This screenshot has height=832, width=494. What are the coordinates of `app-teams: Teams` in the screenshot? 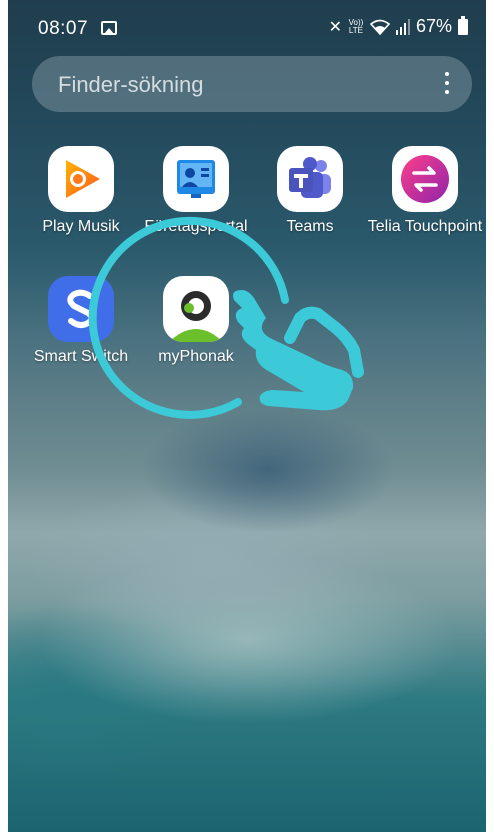 It's located at (310, 191).